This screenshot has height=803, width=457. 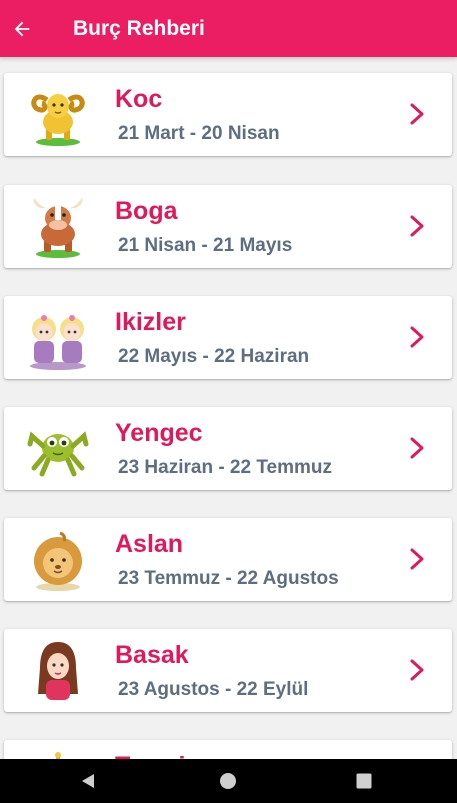 I want to click on nav-recents-button, so click(x=364, y=781).